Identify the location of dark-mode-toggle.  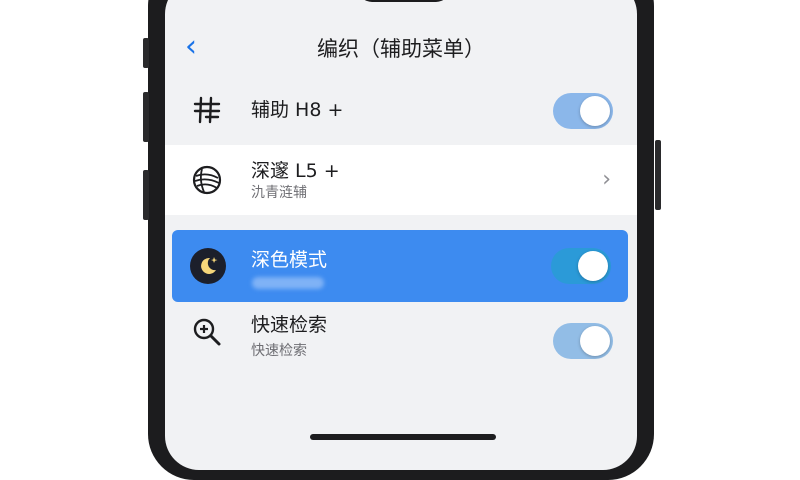
(581, 266).